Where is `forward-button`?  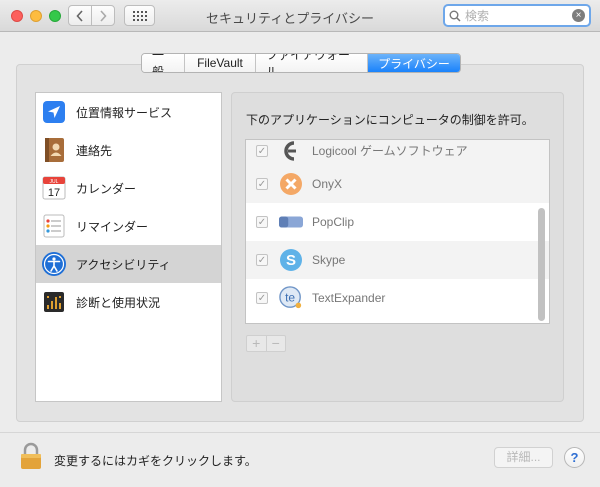 forward-button is located at coordinates (103, 15).